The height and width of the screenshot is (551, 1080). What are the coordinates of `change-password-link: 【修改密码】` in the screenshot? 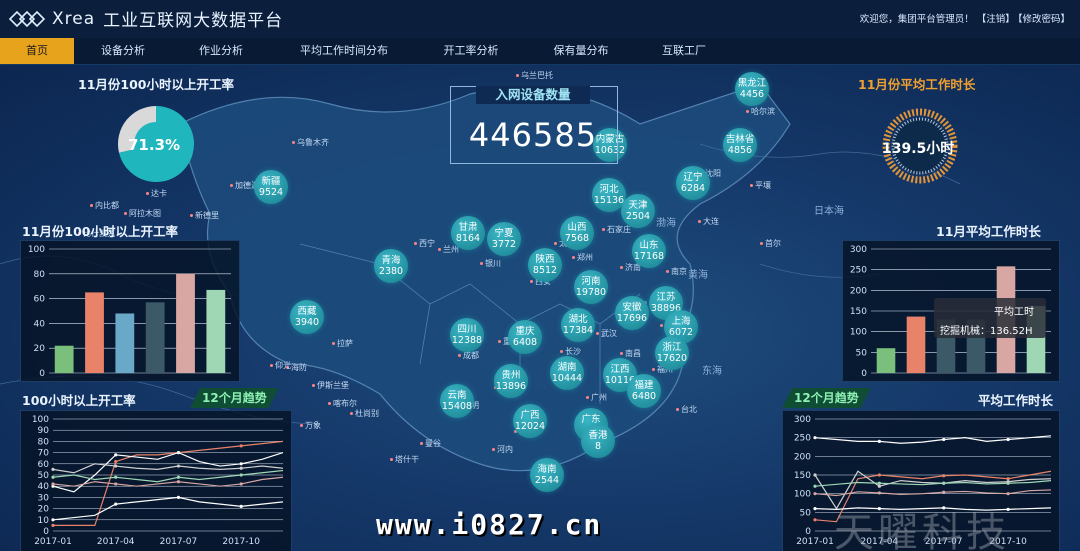 It's located at (1044, 19).